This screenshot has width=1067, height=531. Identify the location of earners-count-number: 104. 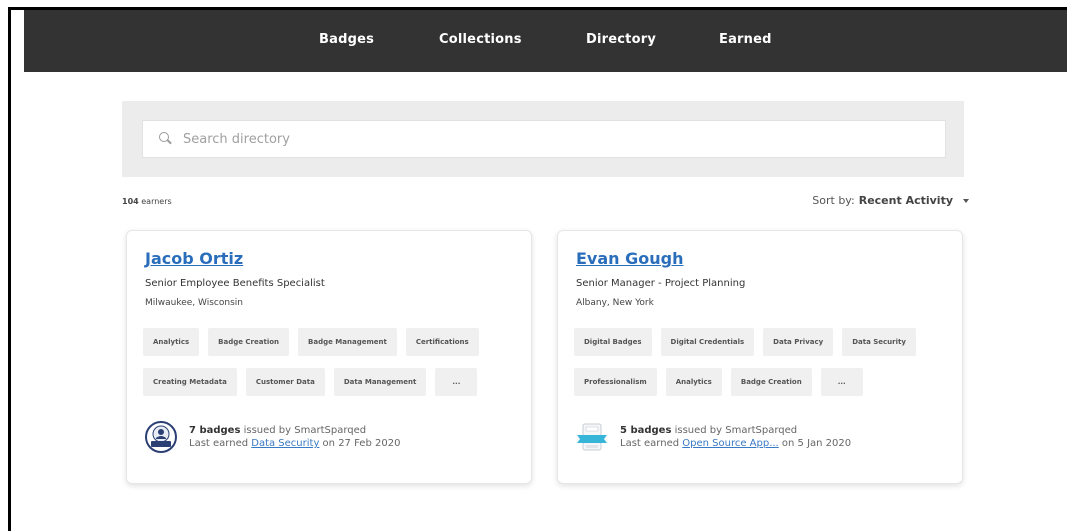
(130, 201).